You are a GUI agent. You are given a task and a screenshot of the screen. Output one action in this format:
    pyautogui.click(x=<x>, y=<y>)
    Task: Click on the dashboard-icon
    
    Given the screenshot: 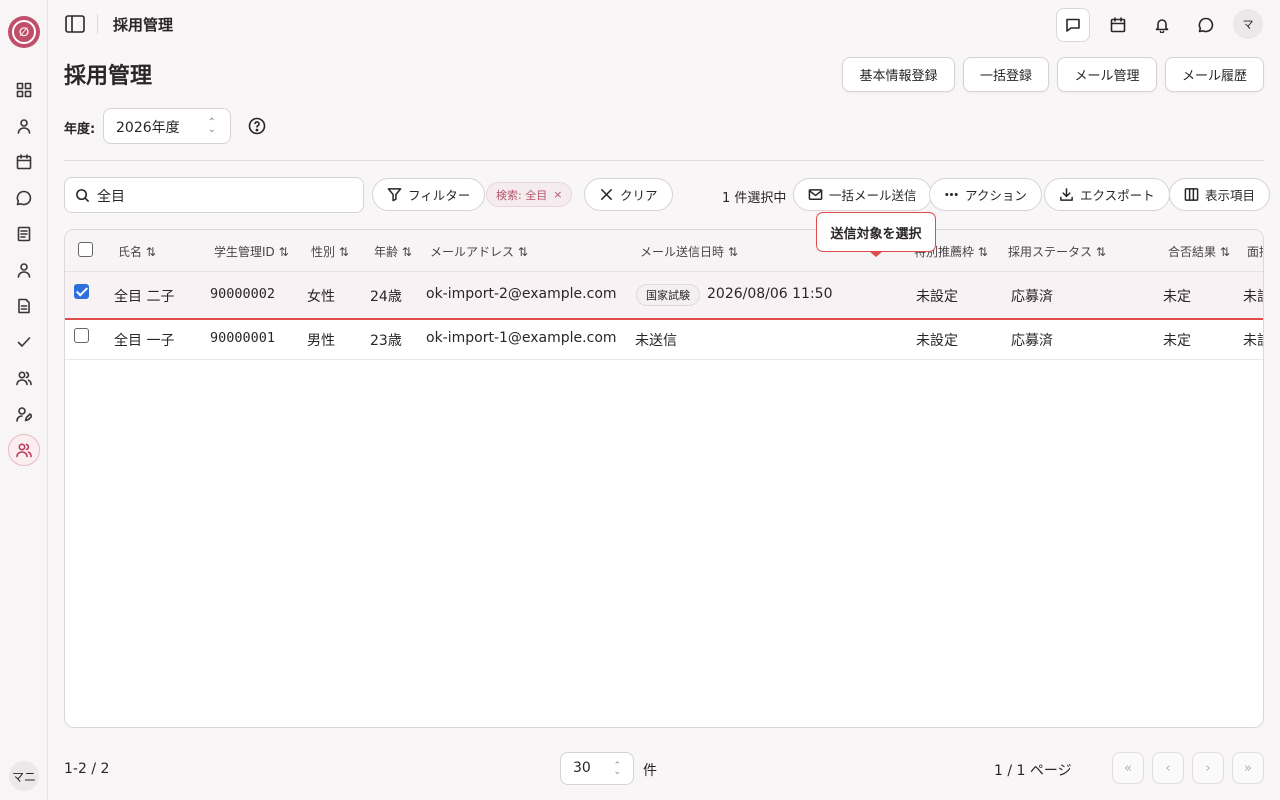 What is the action you would take?
    pyautogui.click(x=24, y=90)
    